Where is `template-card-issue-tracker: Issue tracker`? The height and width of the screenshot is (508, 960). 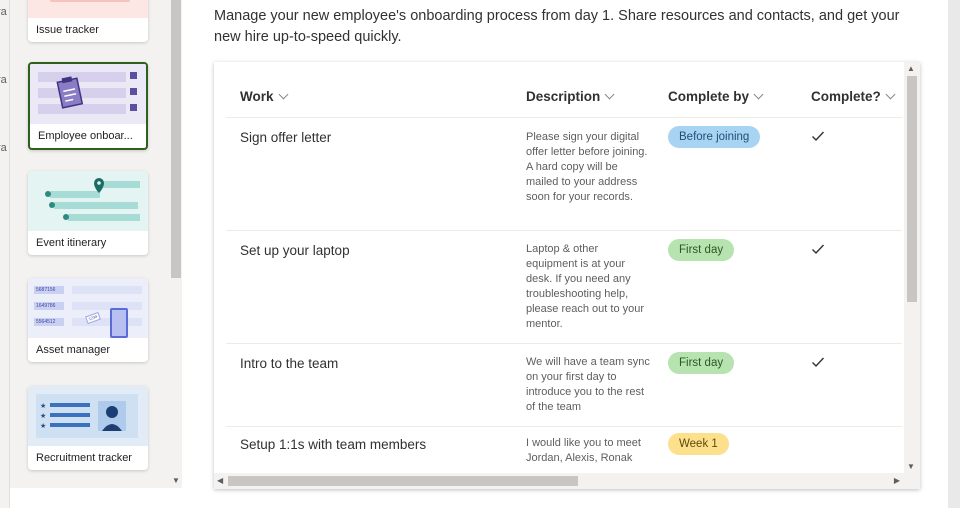
template-card-issue-tracker: Issue tracker is located at coordinates (88, 21).